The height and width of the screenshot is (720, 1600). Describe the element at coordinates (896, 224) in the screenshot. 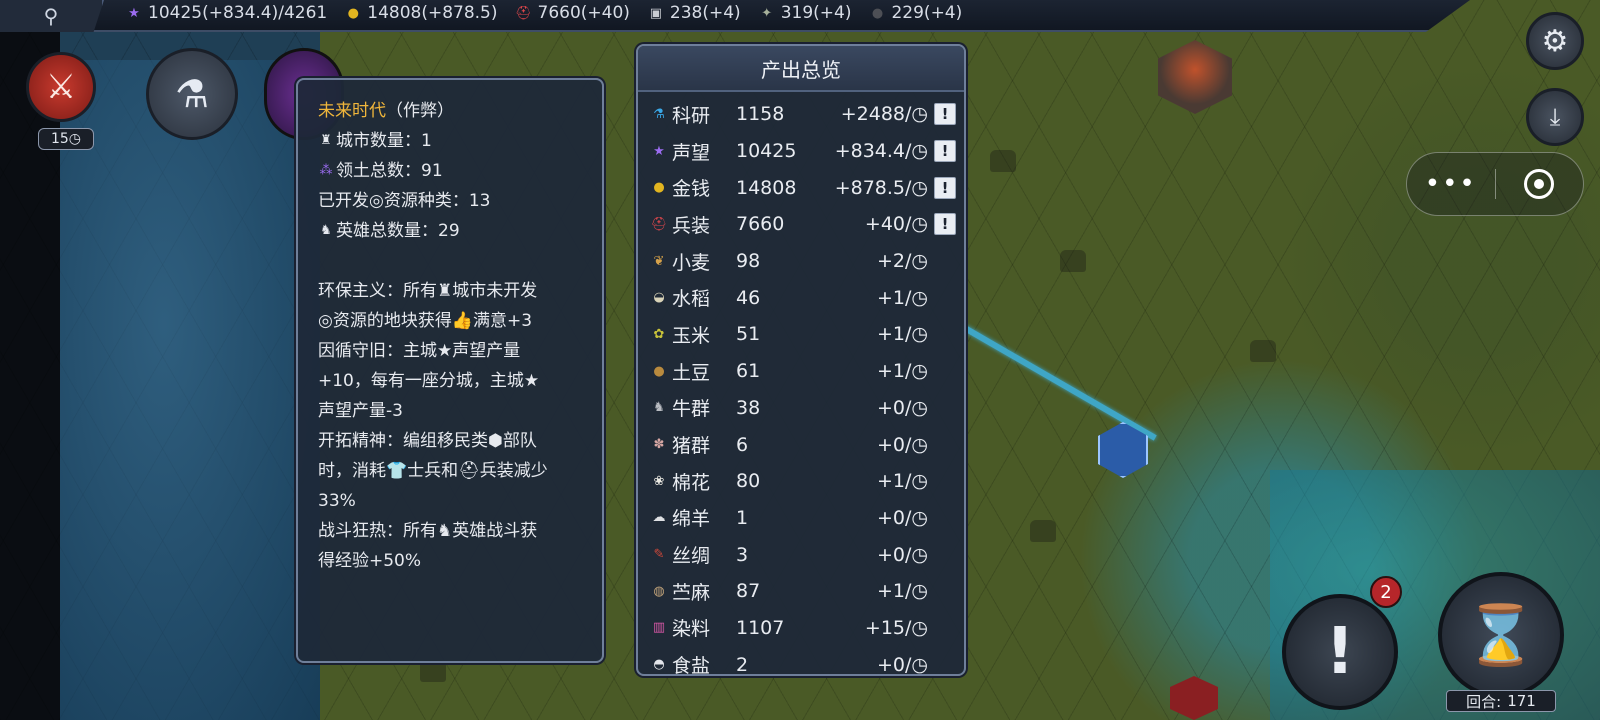

I see `resource-rate: +40/◷` at that location.